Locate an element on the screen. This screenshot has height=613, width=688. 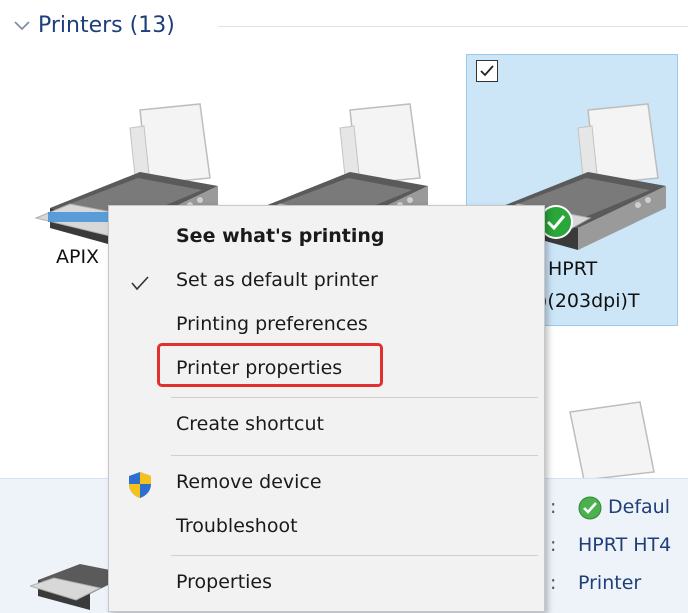
details-category: Printer is located at coordinates (610, 583).